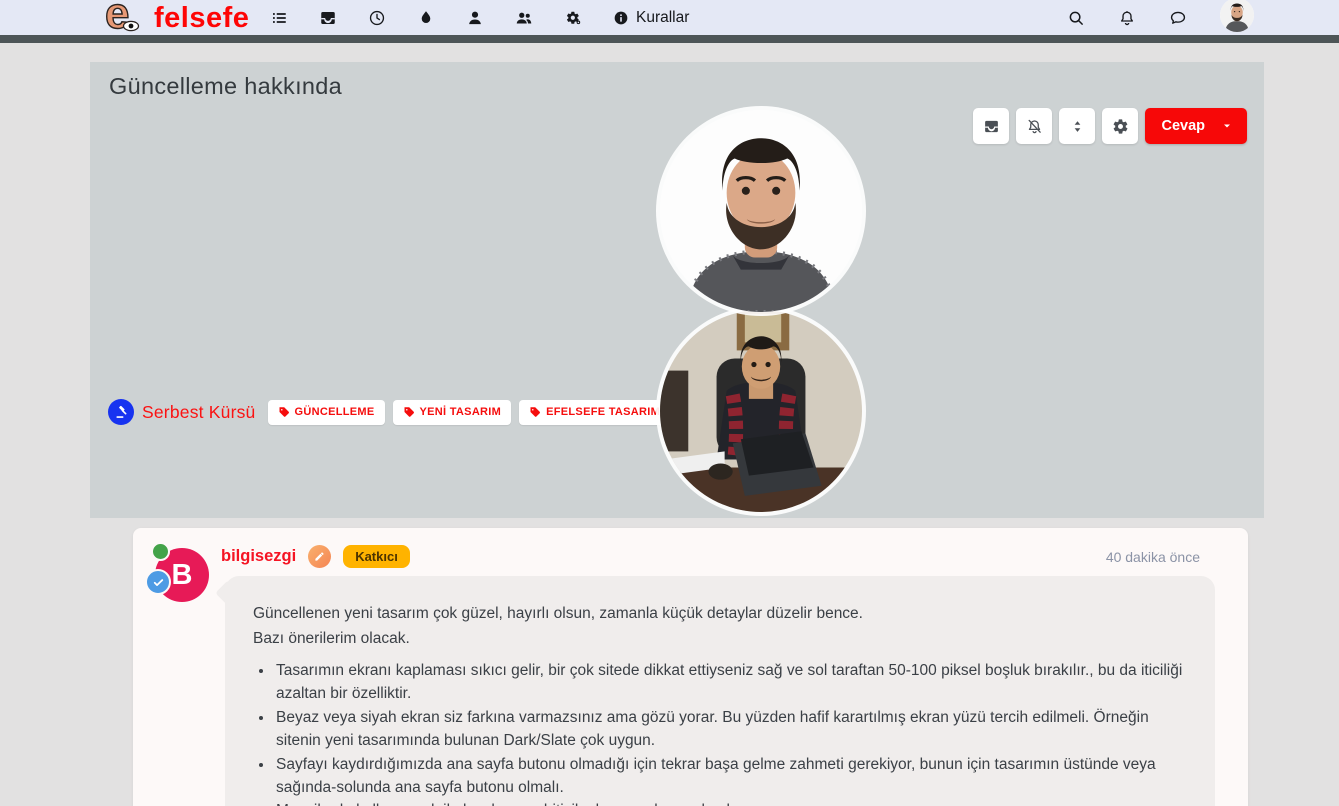  I want to click on gear-button, so click(1120, 126).